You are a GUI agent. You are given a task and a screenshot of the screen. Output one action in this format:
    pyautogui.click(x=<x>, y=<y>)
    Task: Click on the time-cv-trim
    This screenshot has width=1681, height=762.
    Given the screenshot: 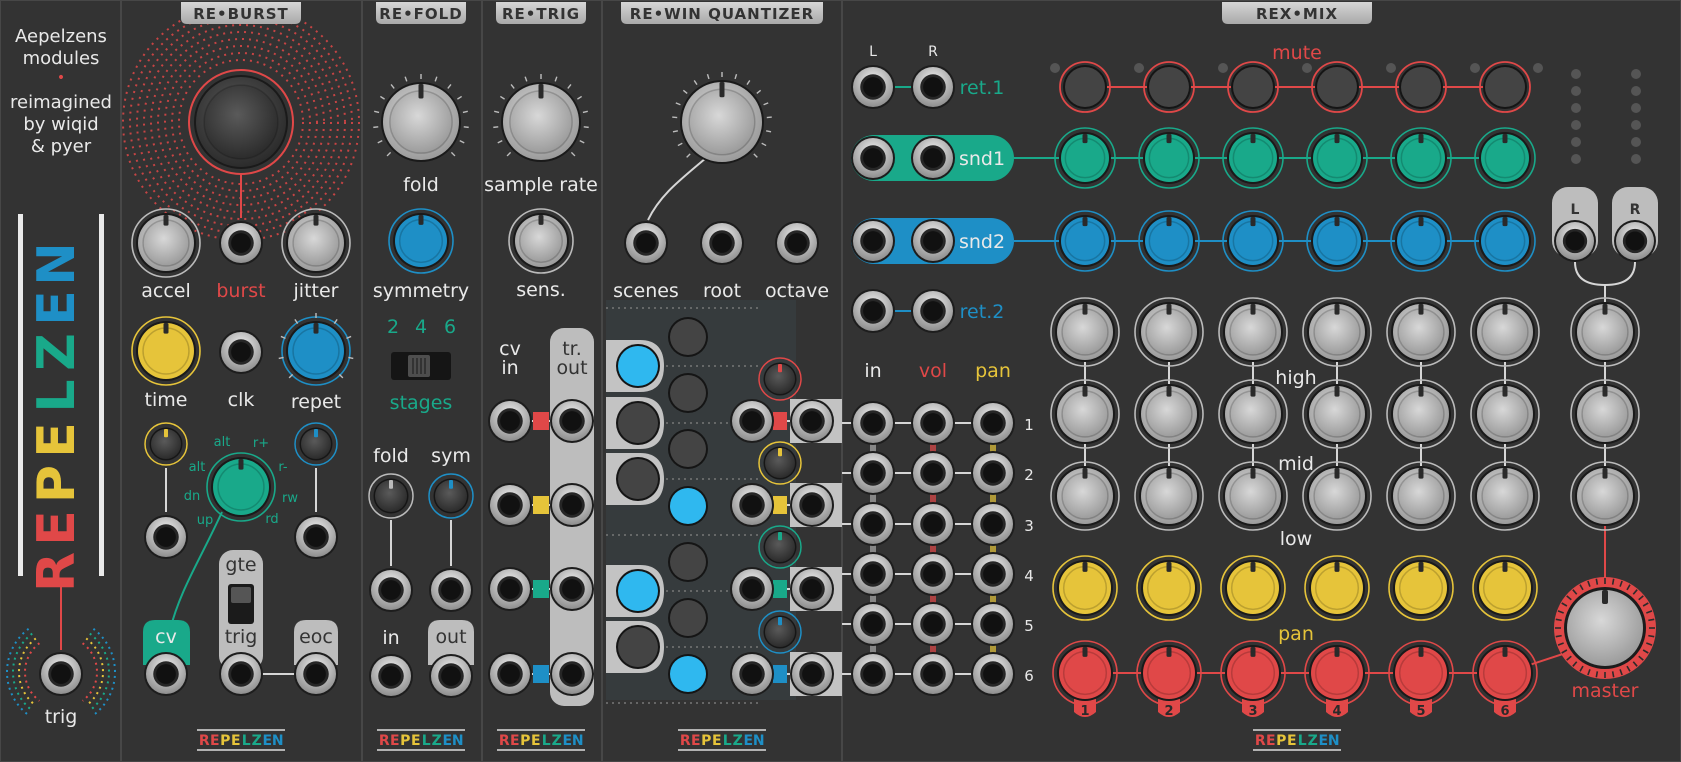 What is the action you would take?
    pyautogui.click(x=166, y=444)
    